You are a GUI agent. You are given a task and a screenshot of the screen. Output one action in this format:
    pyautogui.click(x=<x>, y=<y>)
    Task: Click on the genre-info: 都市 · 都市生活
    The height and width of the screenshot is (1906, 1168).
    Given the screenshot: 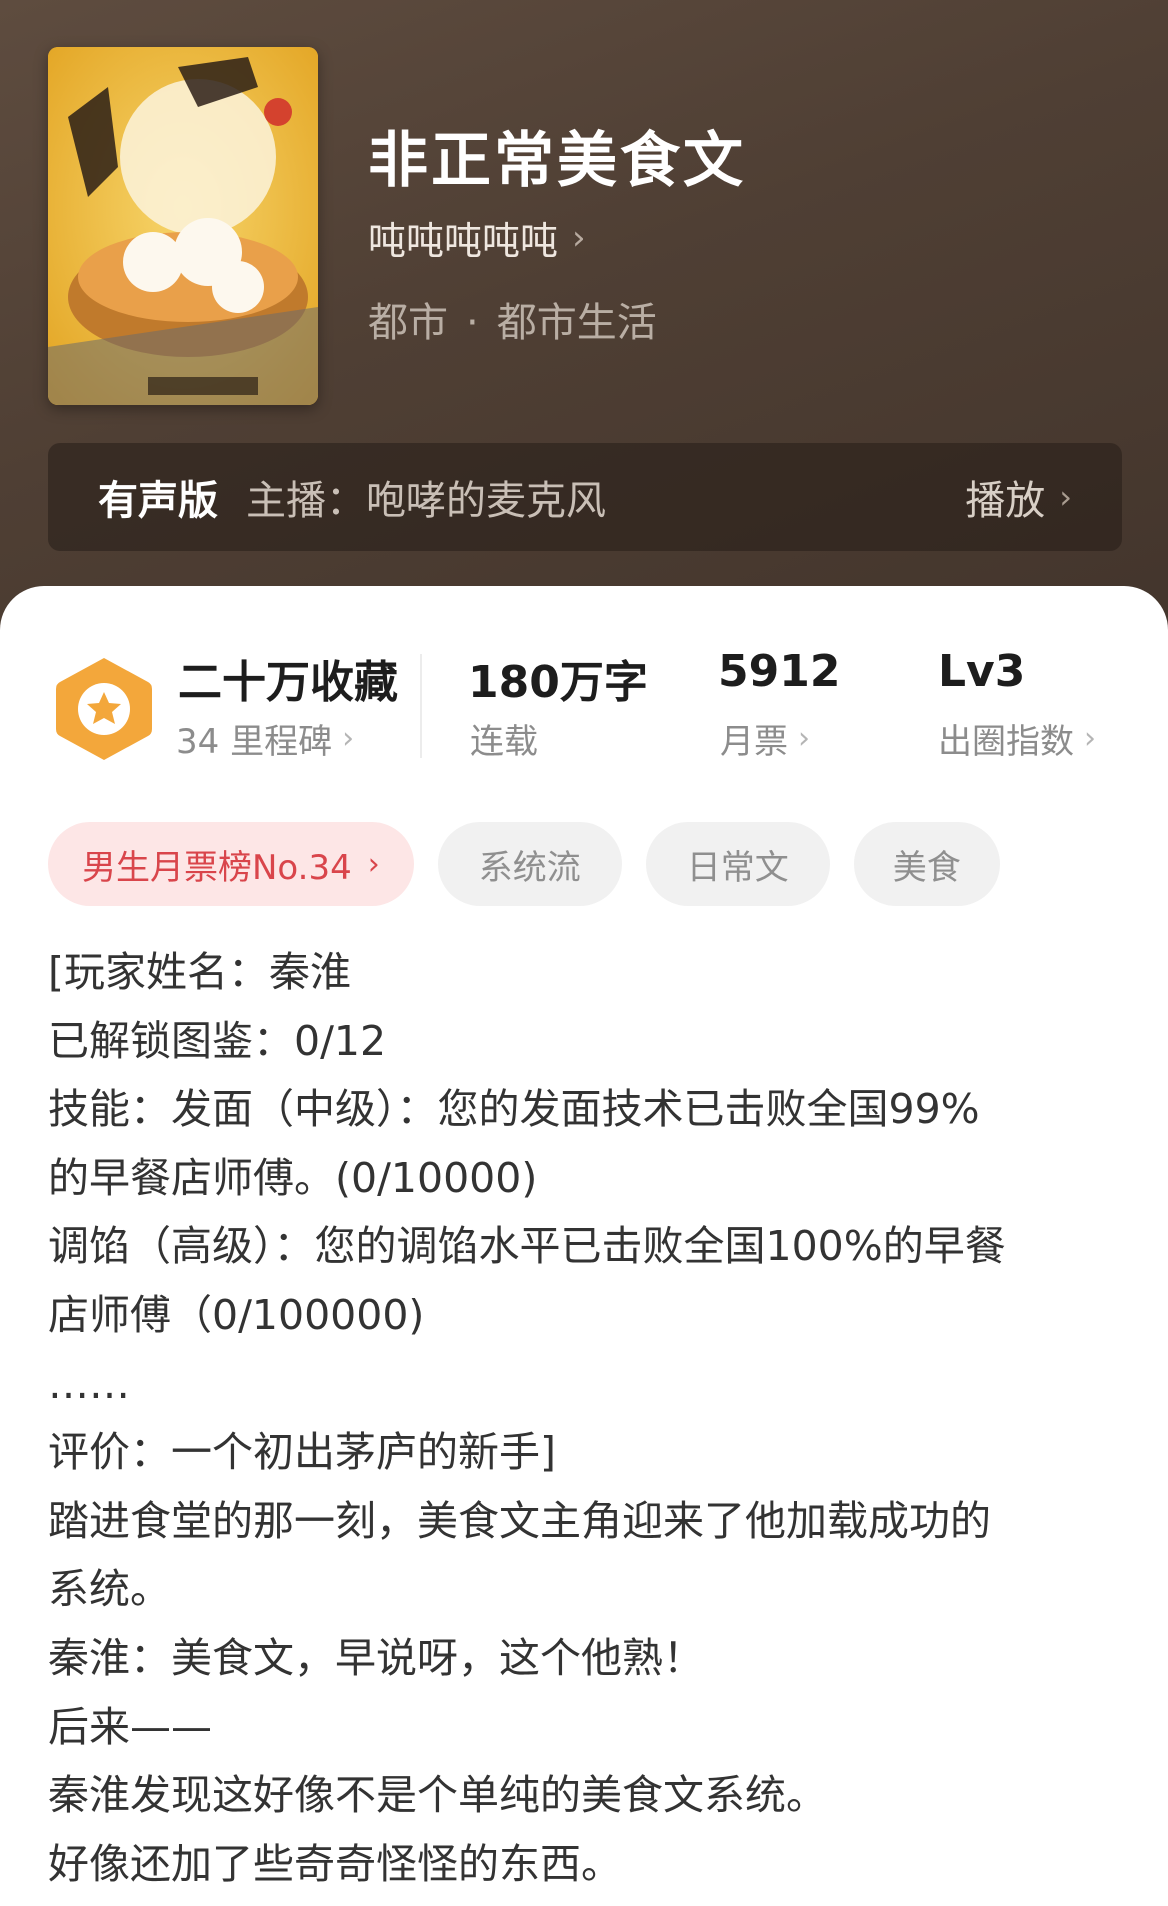 What is the action you would take?
    pyautogui.click(x=512, y=319)
    